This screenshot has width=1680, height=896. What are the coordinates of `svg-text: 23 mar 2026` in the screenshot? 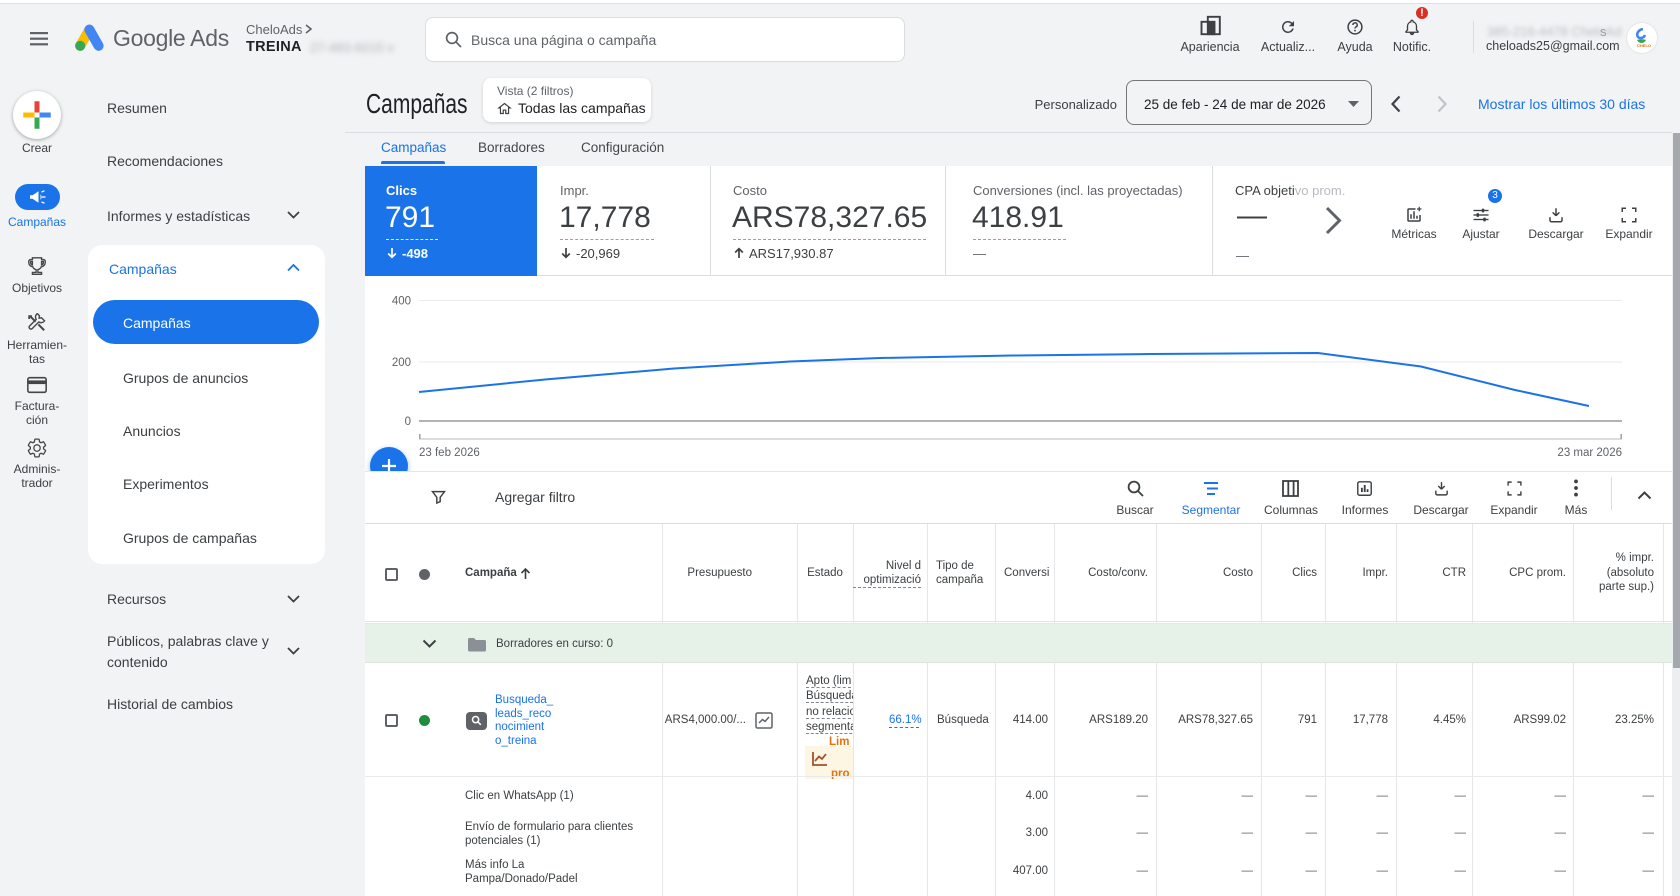 It's located at (1589, 453).